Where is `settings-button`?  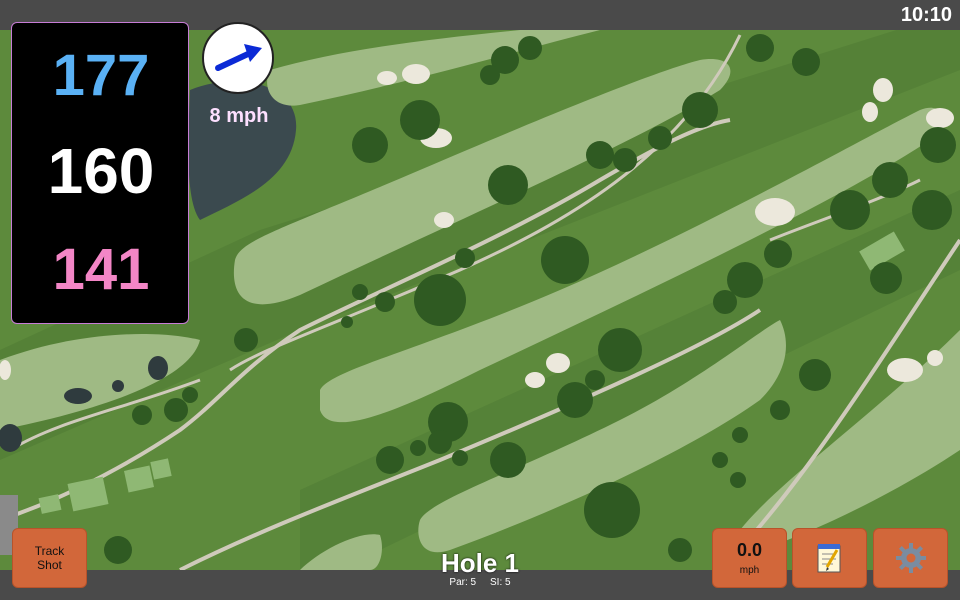 settings-button is located at coordinates (910, 558).